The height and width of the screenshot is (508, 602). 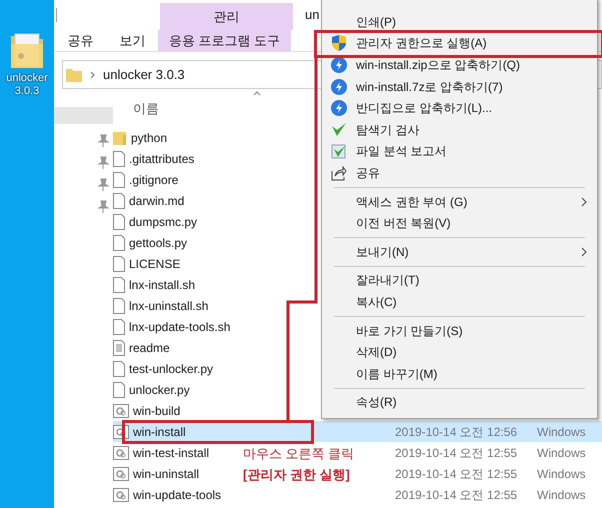 What do you see at coordinates (154, 264) in the screenshot?
I see `file-name: LICENSE` at bounding box center [154, 264].